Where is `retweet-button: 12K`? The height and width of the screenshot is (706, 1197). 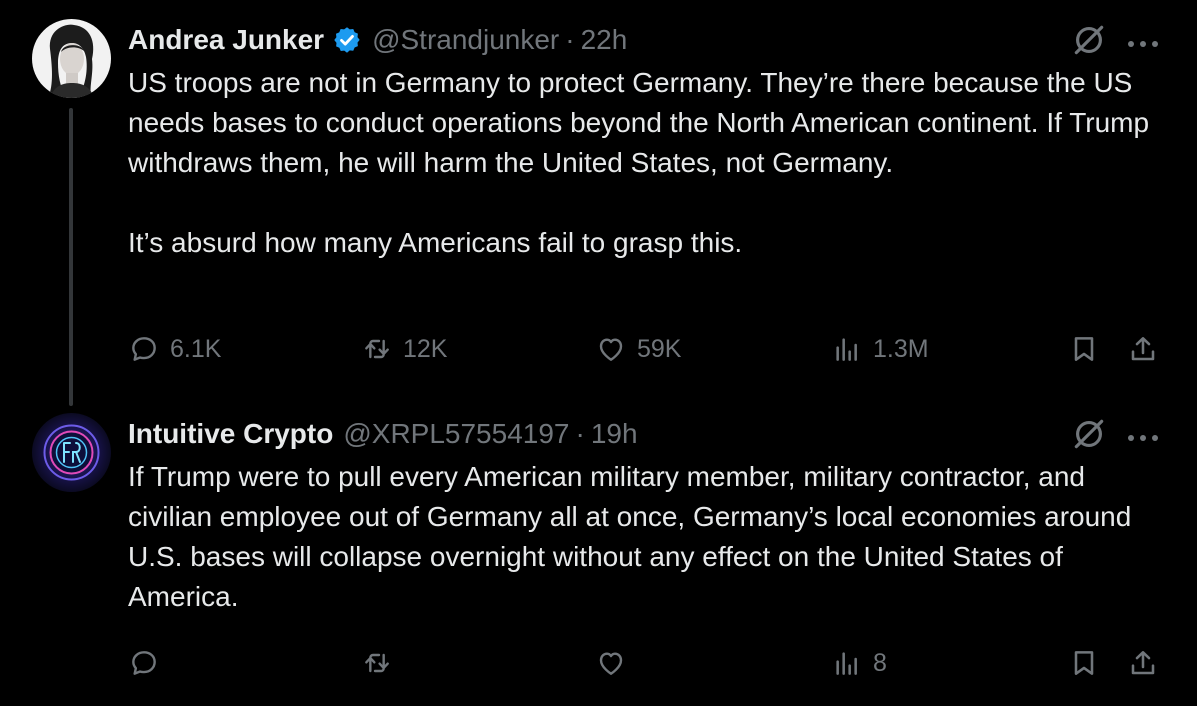
retweet-button: 12K is located at coordinates (404, 349).